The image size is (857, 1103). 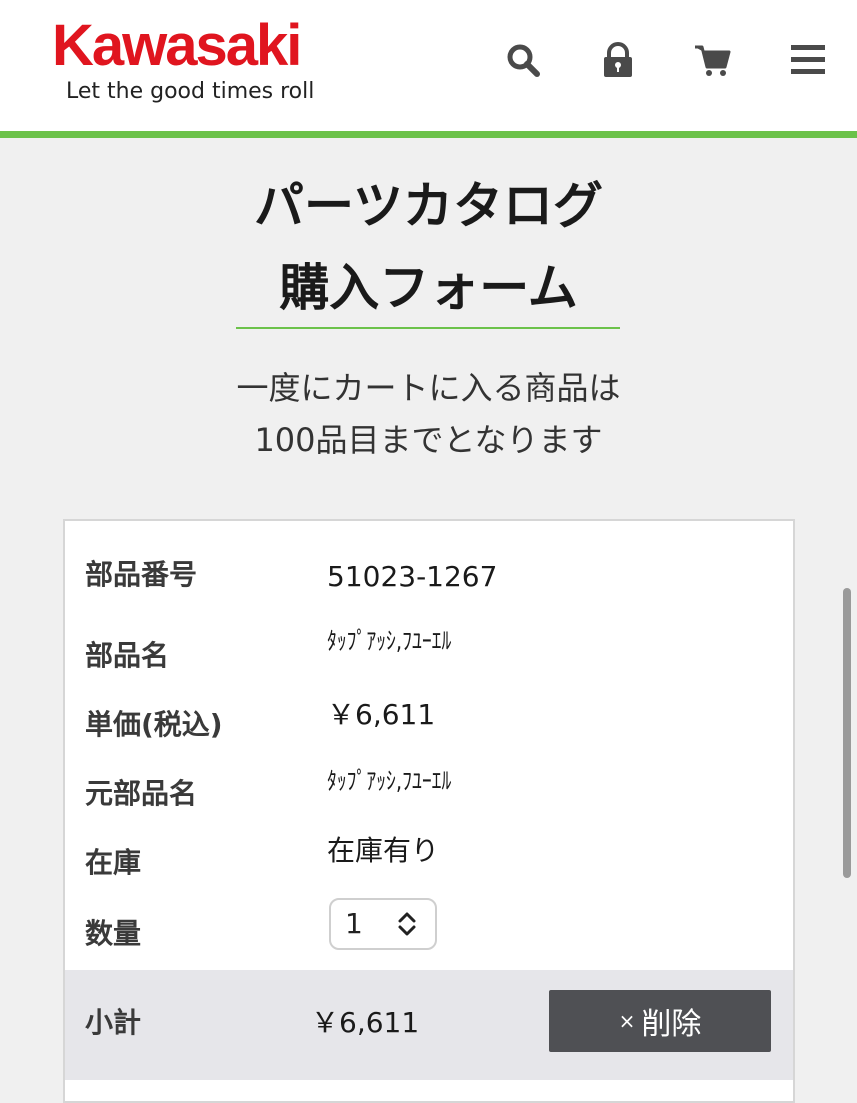 I want to click on search-icon, so click(x=523, y=60).